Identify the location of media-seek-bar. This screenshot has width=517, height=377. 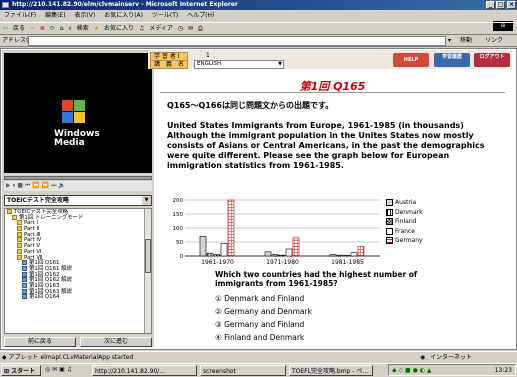
(78, 178).